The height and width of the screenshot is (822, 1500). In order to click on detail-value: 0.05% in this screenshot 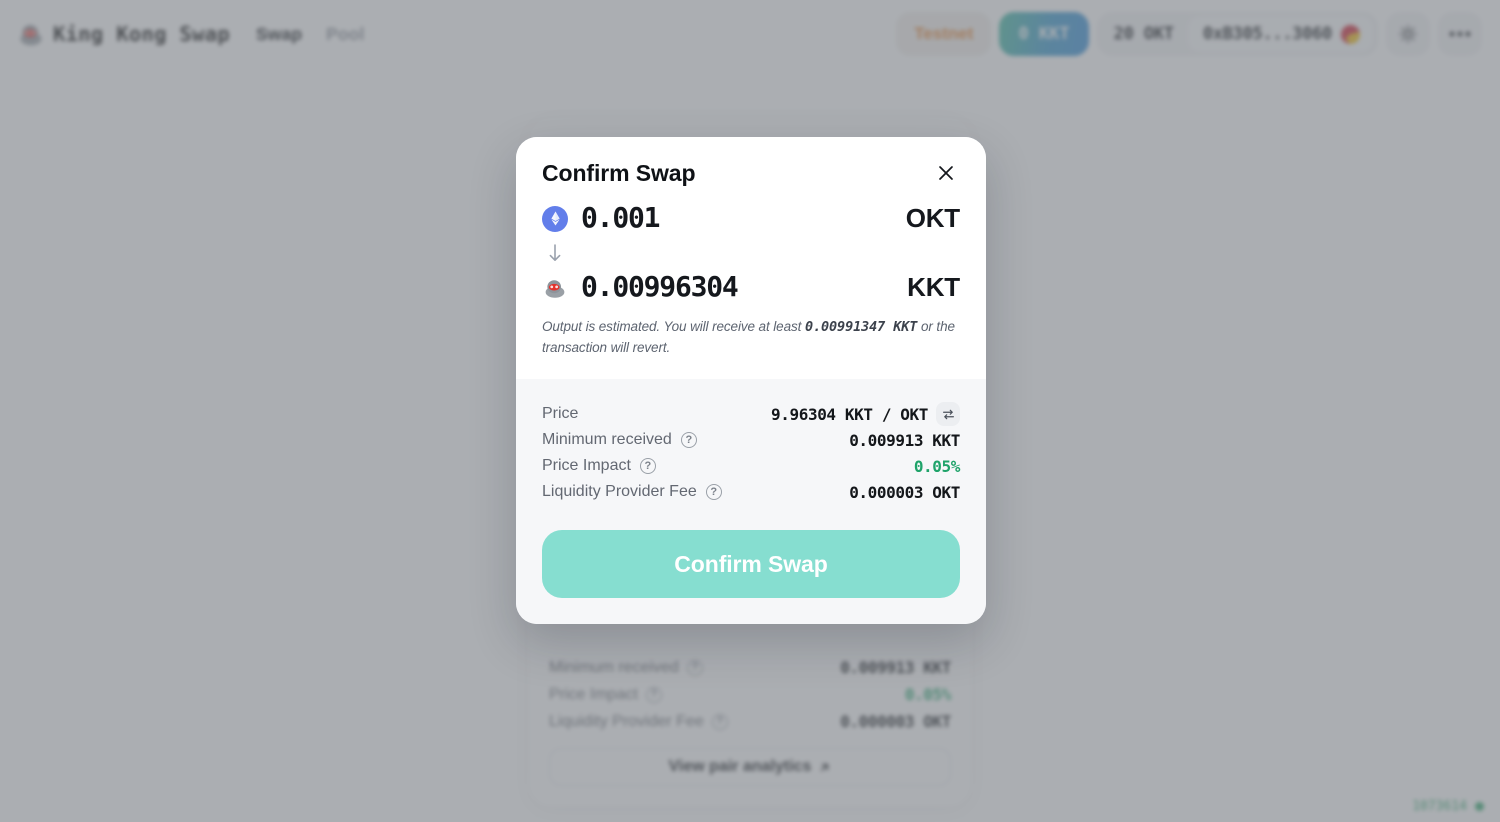, I will do `click(937, 466)`.